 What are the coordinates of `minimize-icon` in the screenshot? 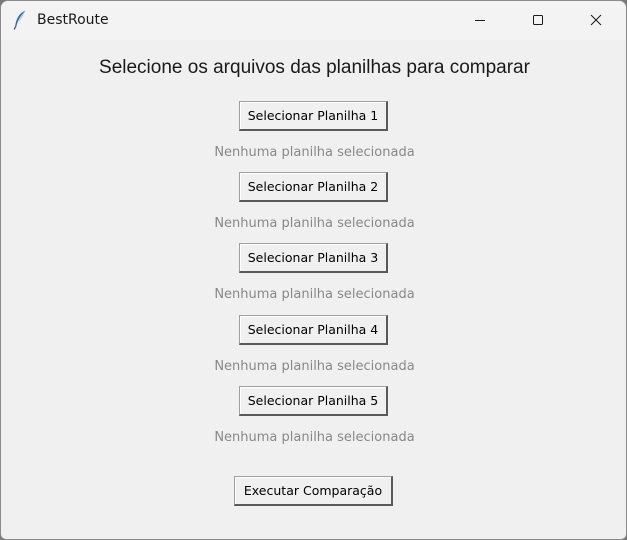 It's located at (480, 20).